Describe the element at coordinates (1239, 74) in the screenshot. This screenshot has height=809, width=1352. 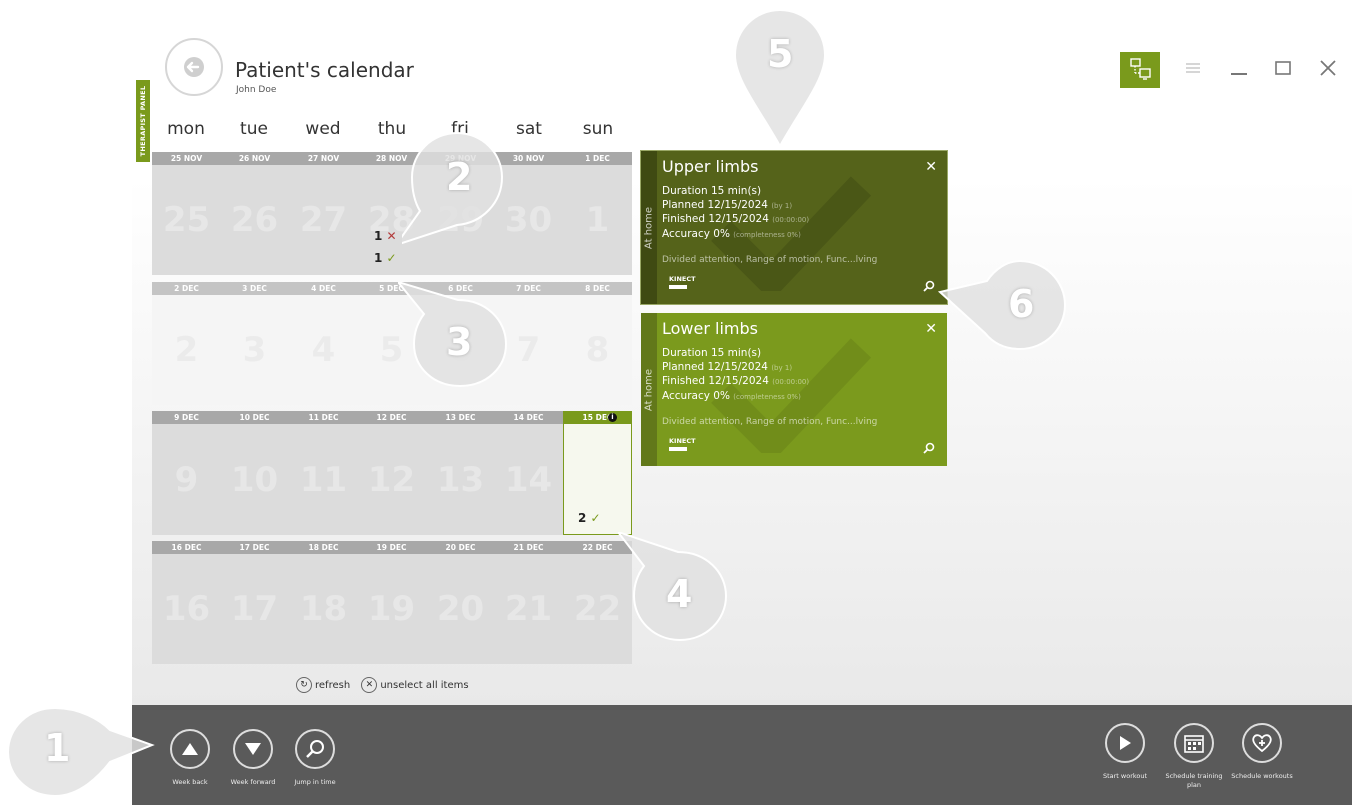
I see `minimize-icon` at that location.